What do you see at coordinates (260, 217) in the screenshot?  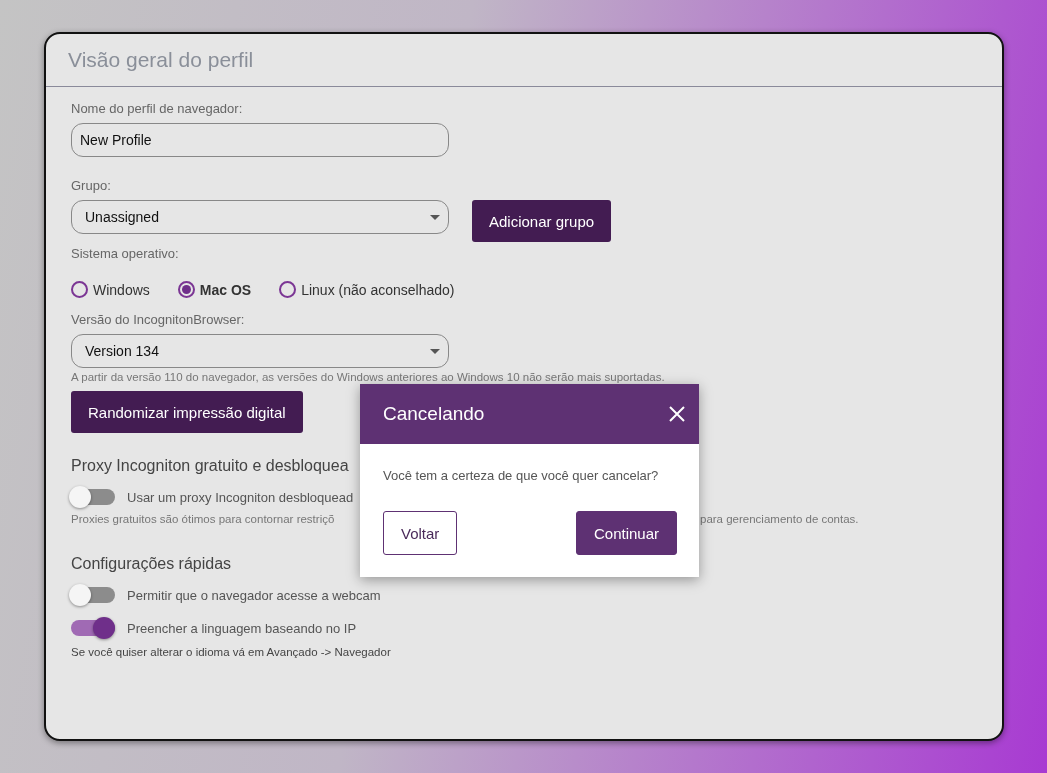 I see `group-select: Unassigned` at bounding box center [260, 217].